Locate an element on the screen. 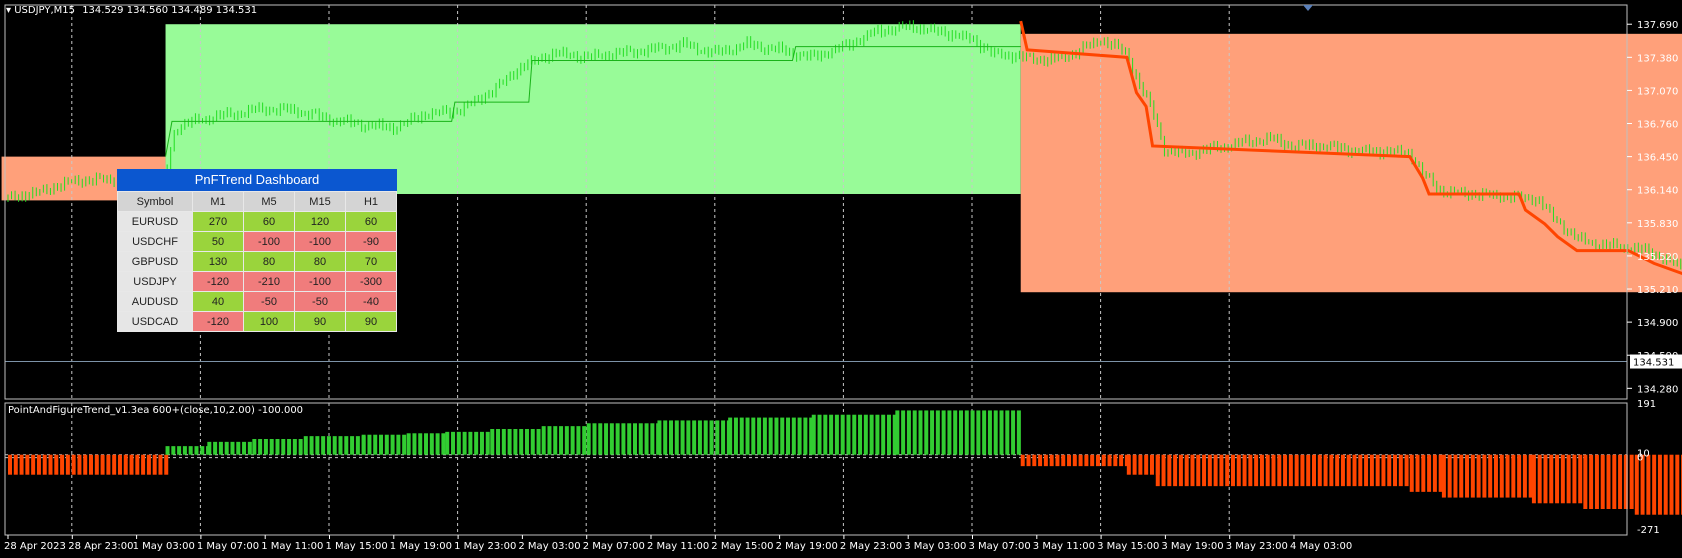 Image resolution: width=1682 pixels, height=558 pixels. price-tick-label: 136.760 is located at coordinates (1657, 125).